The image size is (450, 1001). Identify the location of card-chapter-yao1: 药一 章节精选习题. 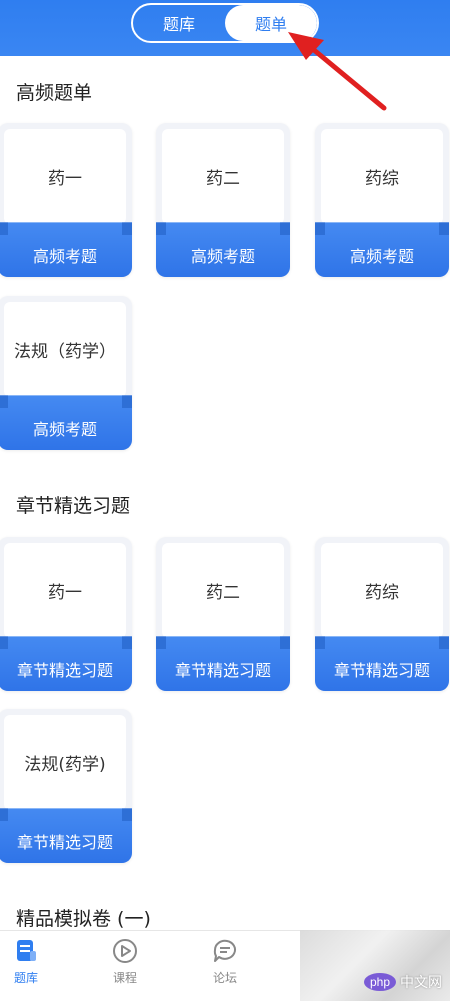
(66, 614).